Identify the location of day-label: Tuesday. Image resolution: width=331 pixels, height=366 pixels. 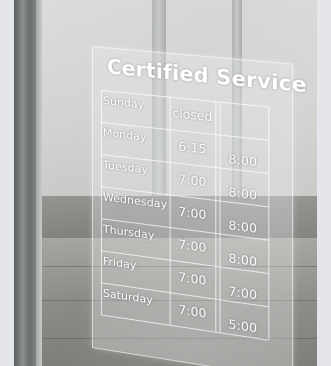
(125, 167).